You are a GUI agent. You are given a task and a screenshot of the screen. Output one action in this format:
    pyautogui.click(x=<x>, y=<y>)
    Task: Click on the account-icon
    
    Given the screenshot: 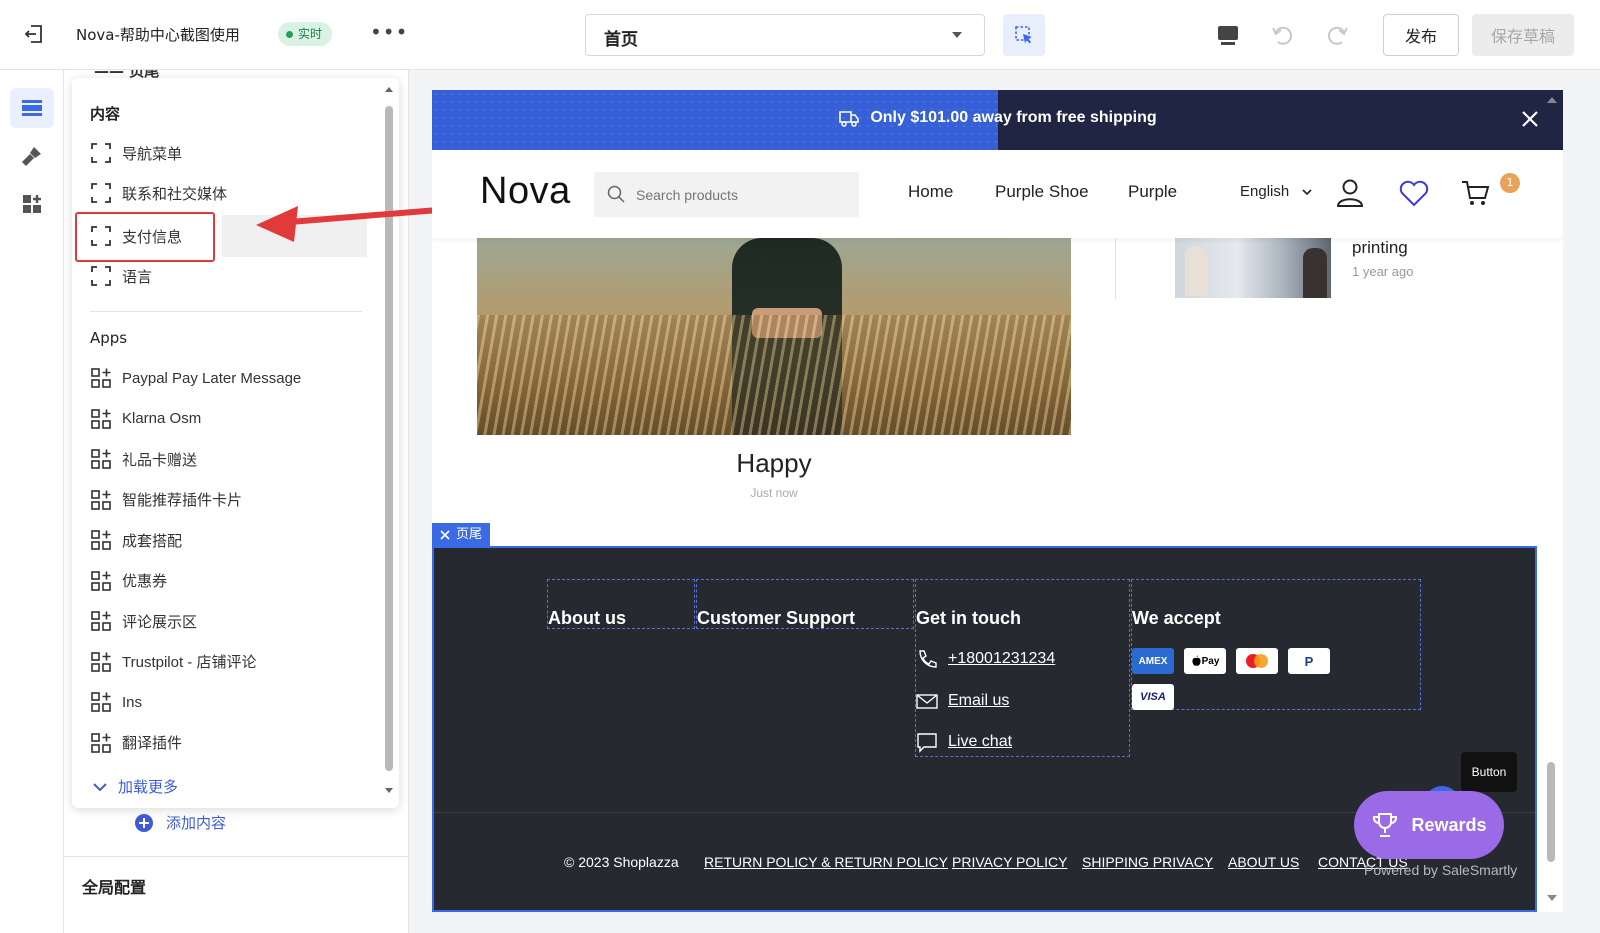 What is the action you would take?
    pyautogui.click(x=1350, y=193)
    